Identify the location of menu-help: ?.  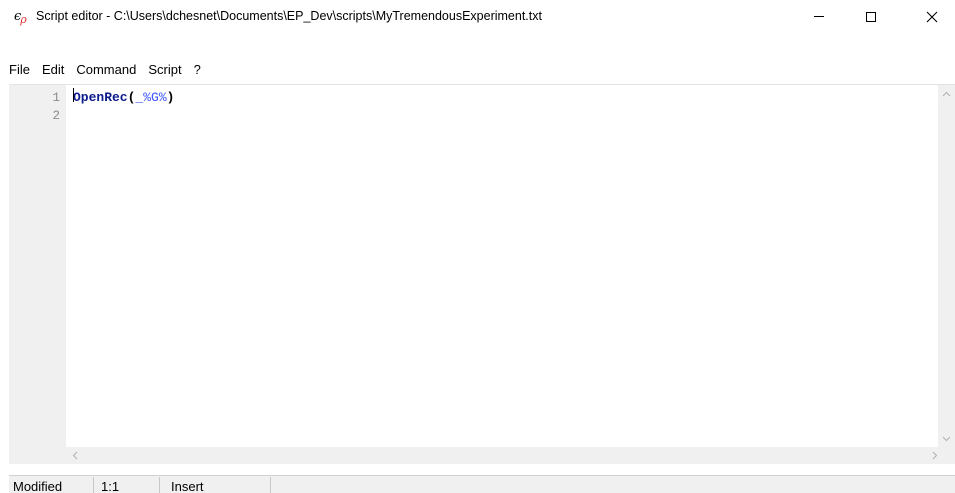
(197, 70).